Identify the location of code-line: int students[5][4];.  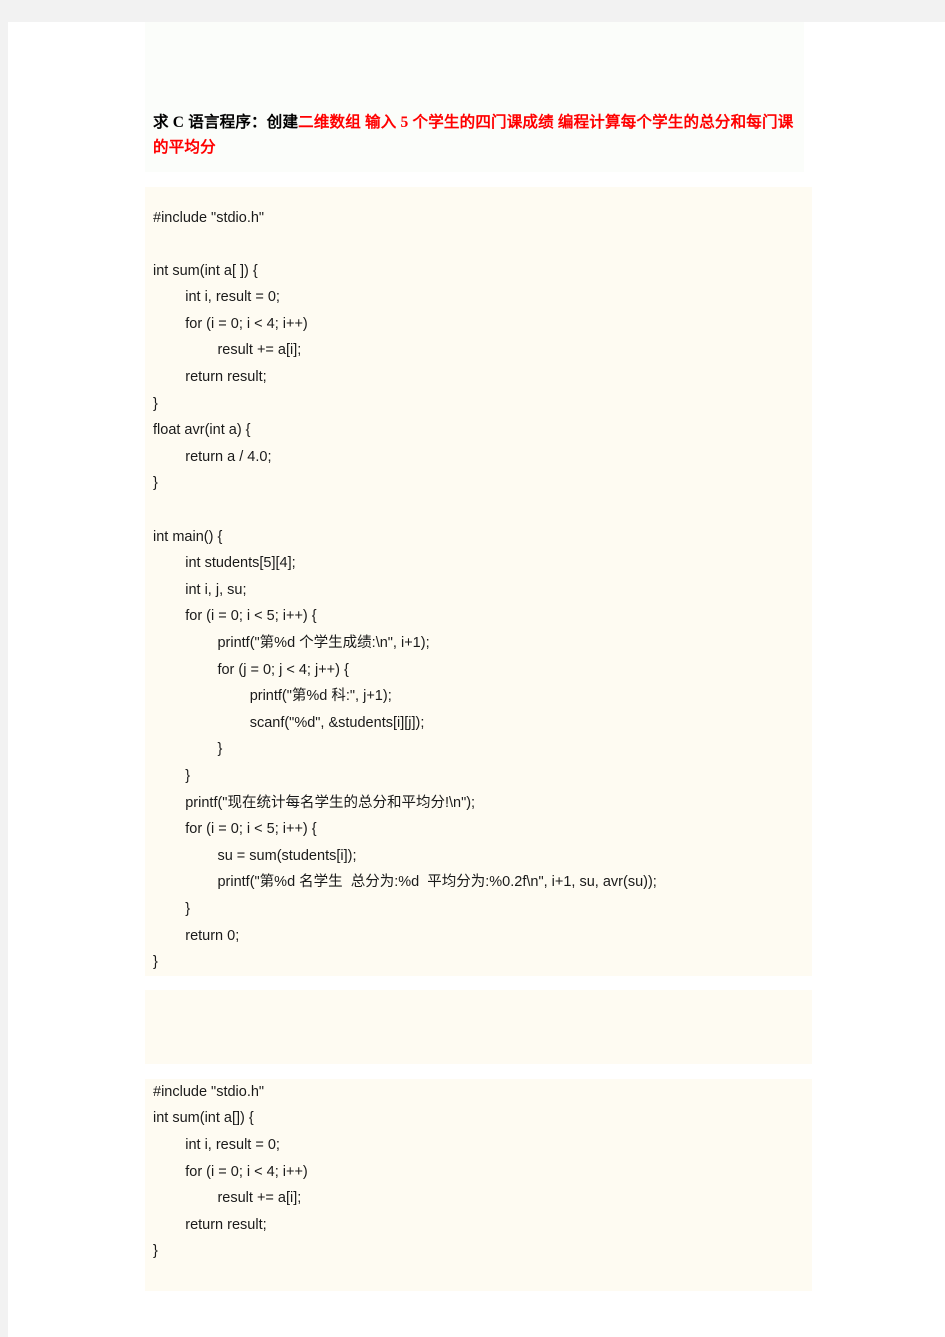
(224, 563).